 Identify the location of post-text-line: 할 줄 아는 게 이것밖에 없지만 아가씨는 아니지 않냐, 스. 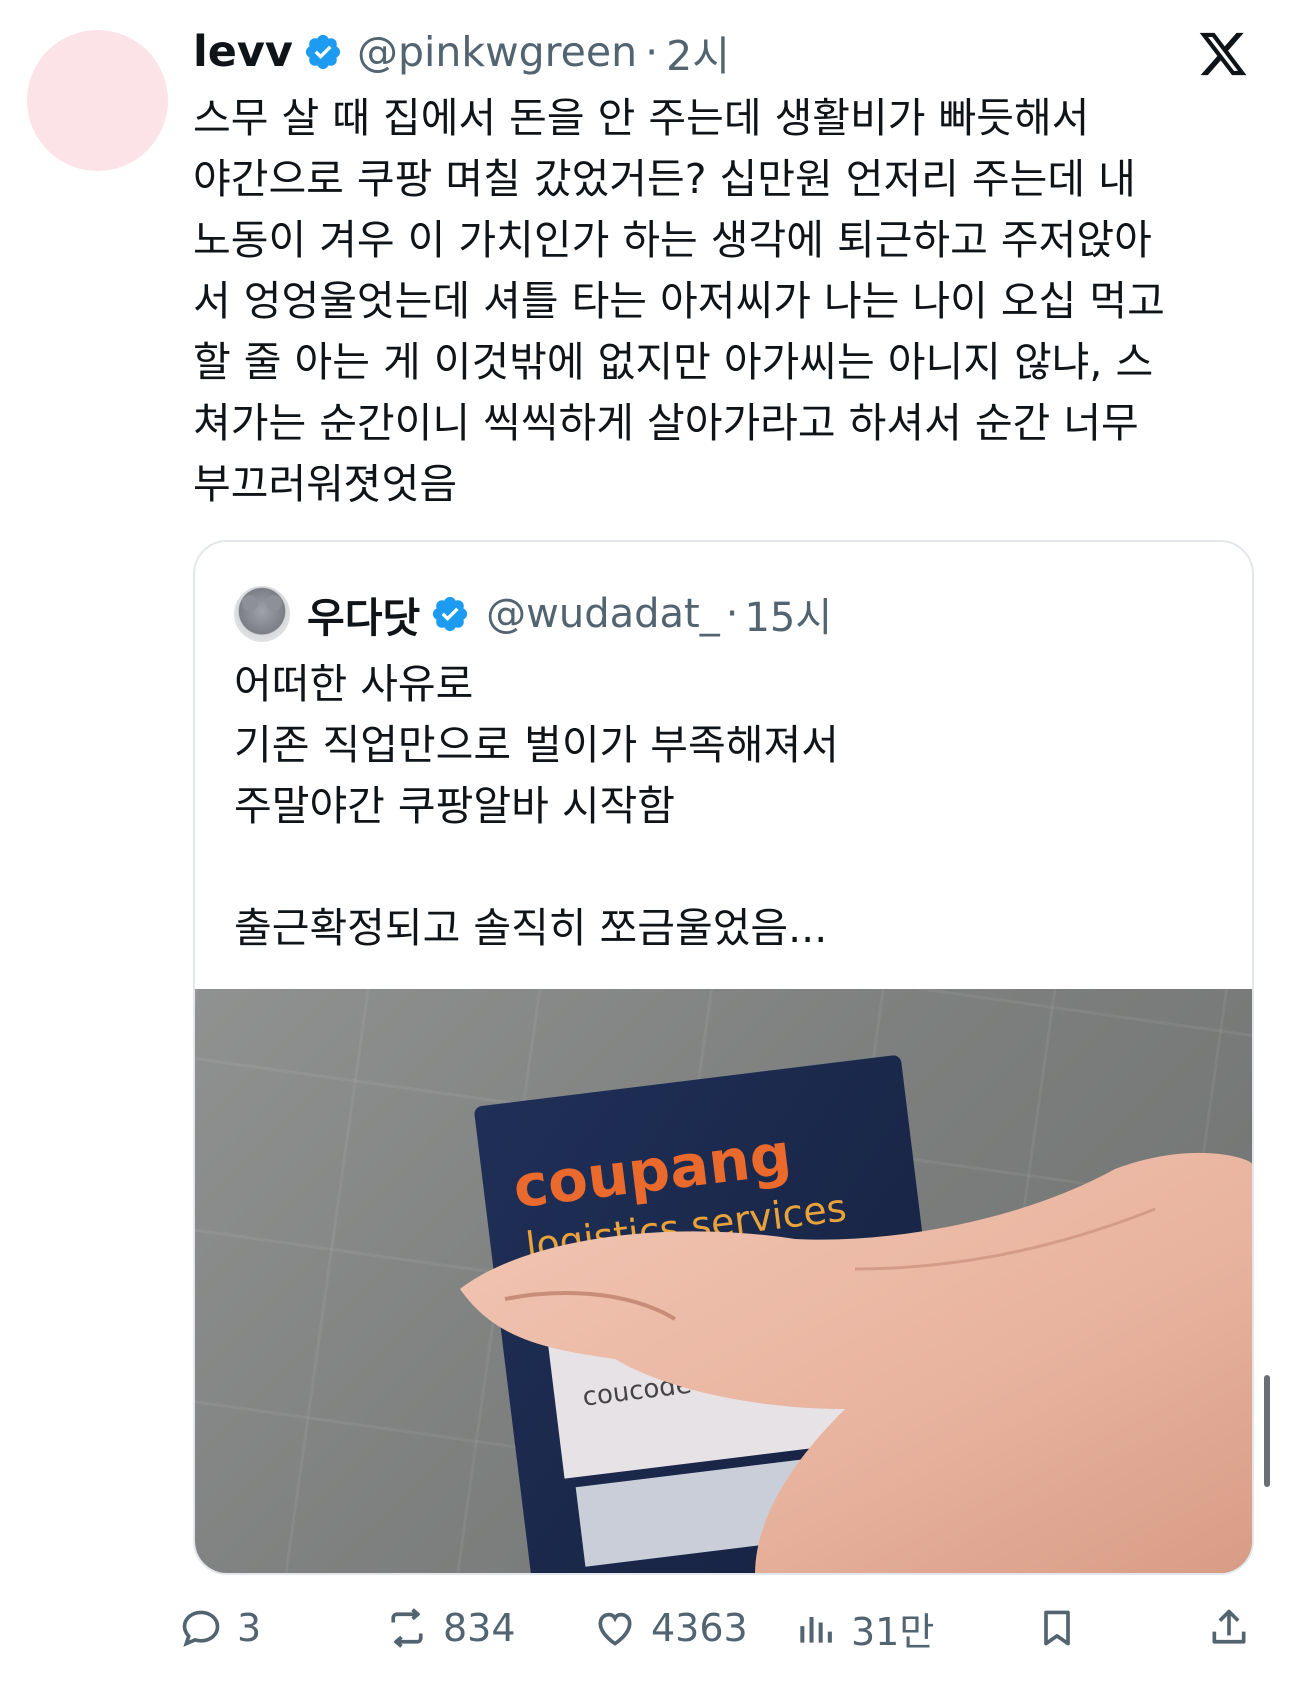
(673, 362).